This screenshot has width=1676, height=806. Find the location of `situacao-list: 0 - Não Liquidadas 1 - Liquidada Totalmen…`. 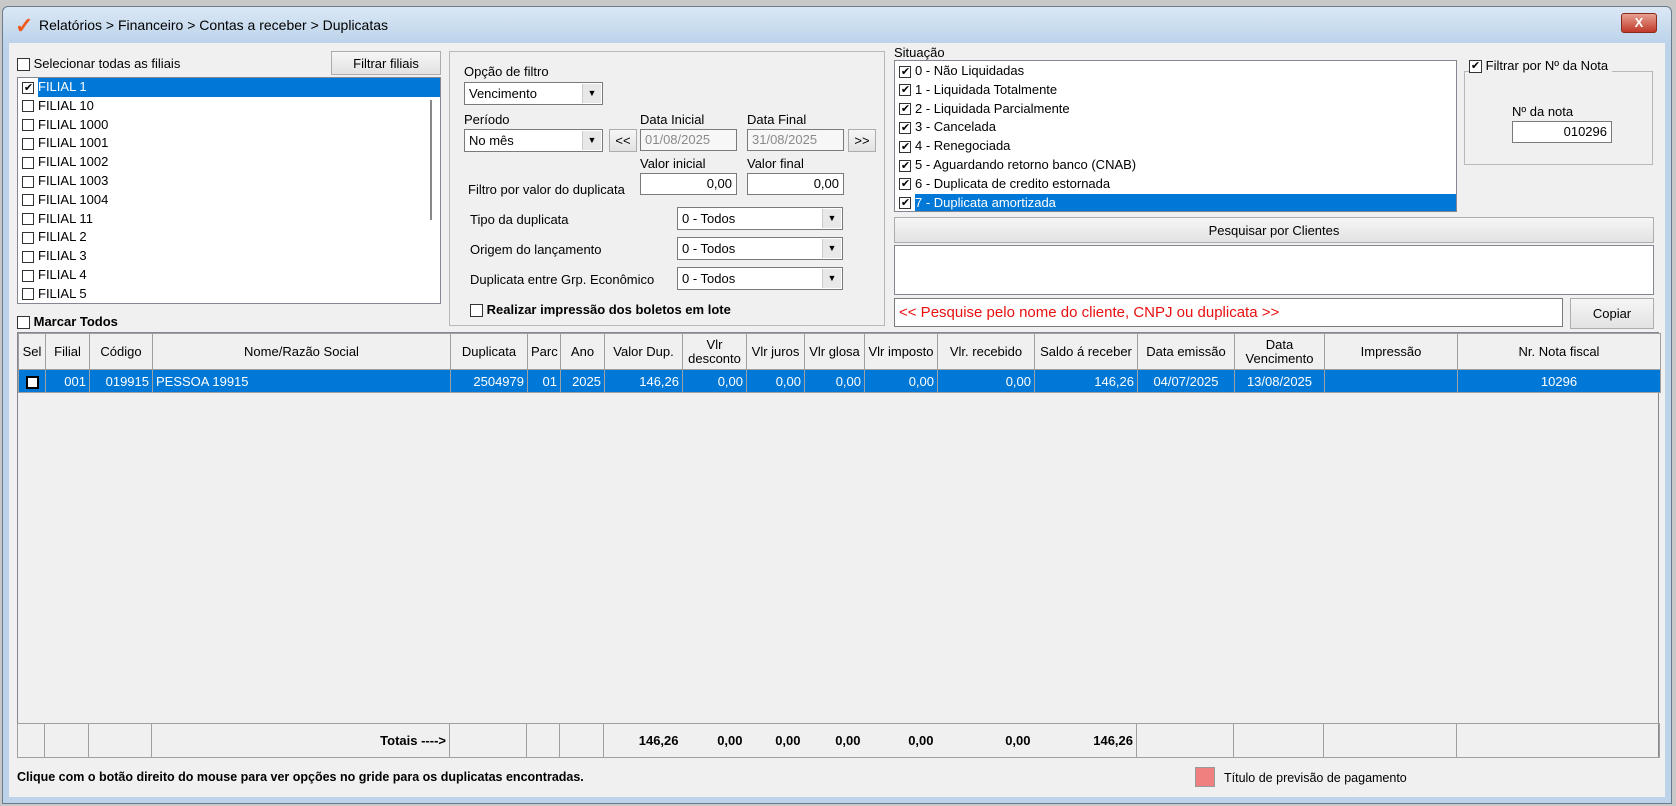

situacao-list: 0 - Não Liquidadas 1 - Liquidada Totalmen… is located at coordinates (1175, 136).